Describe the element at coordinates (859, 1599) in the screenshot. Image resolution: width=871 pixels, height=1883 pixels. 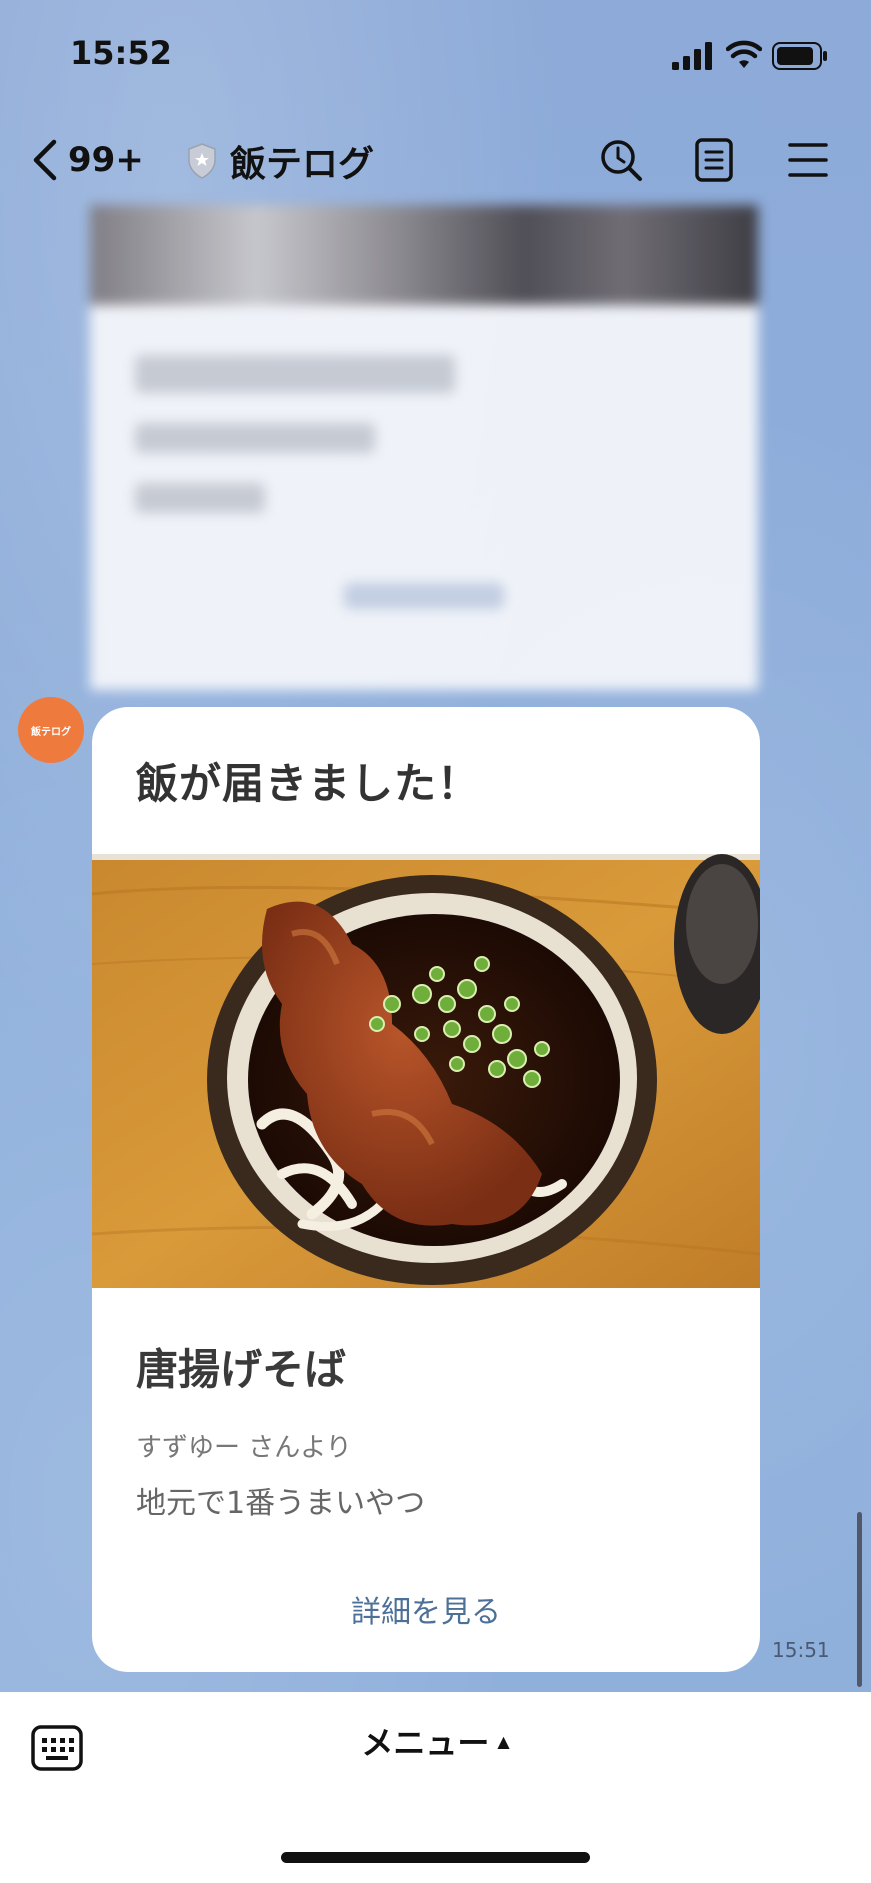
I see `scrollbar` at that location.